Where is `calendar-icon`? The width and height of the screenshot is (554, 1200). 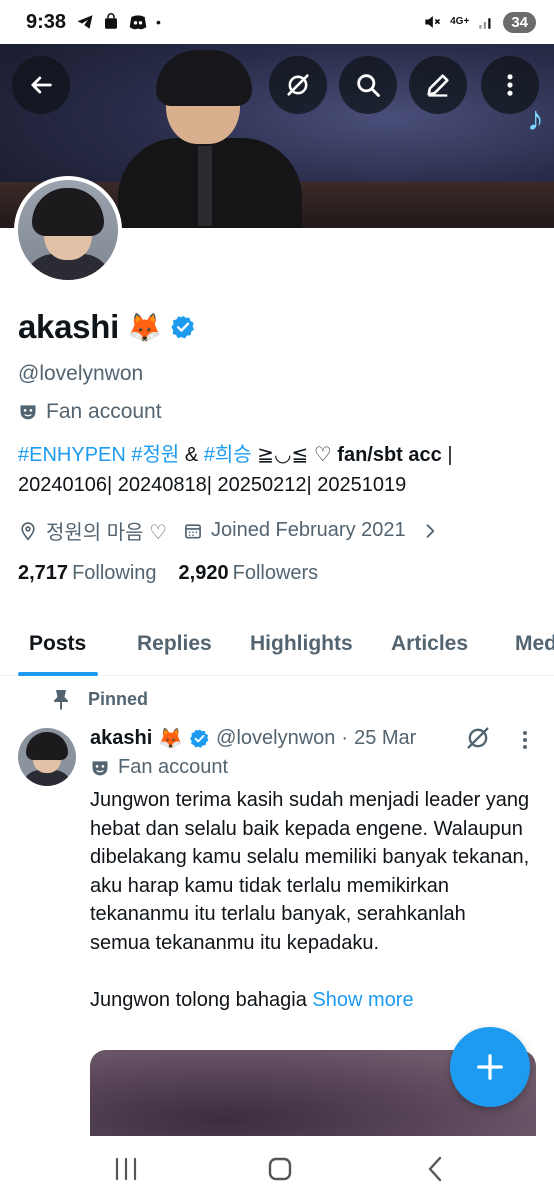
calendar-icon is located at coordinates (193, 530).